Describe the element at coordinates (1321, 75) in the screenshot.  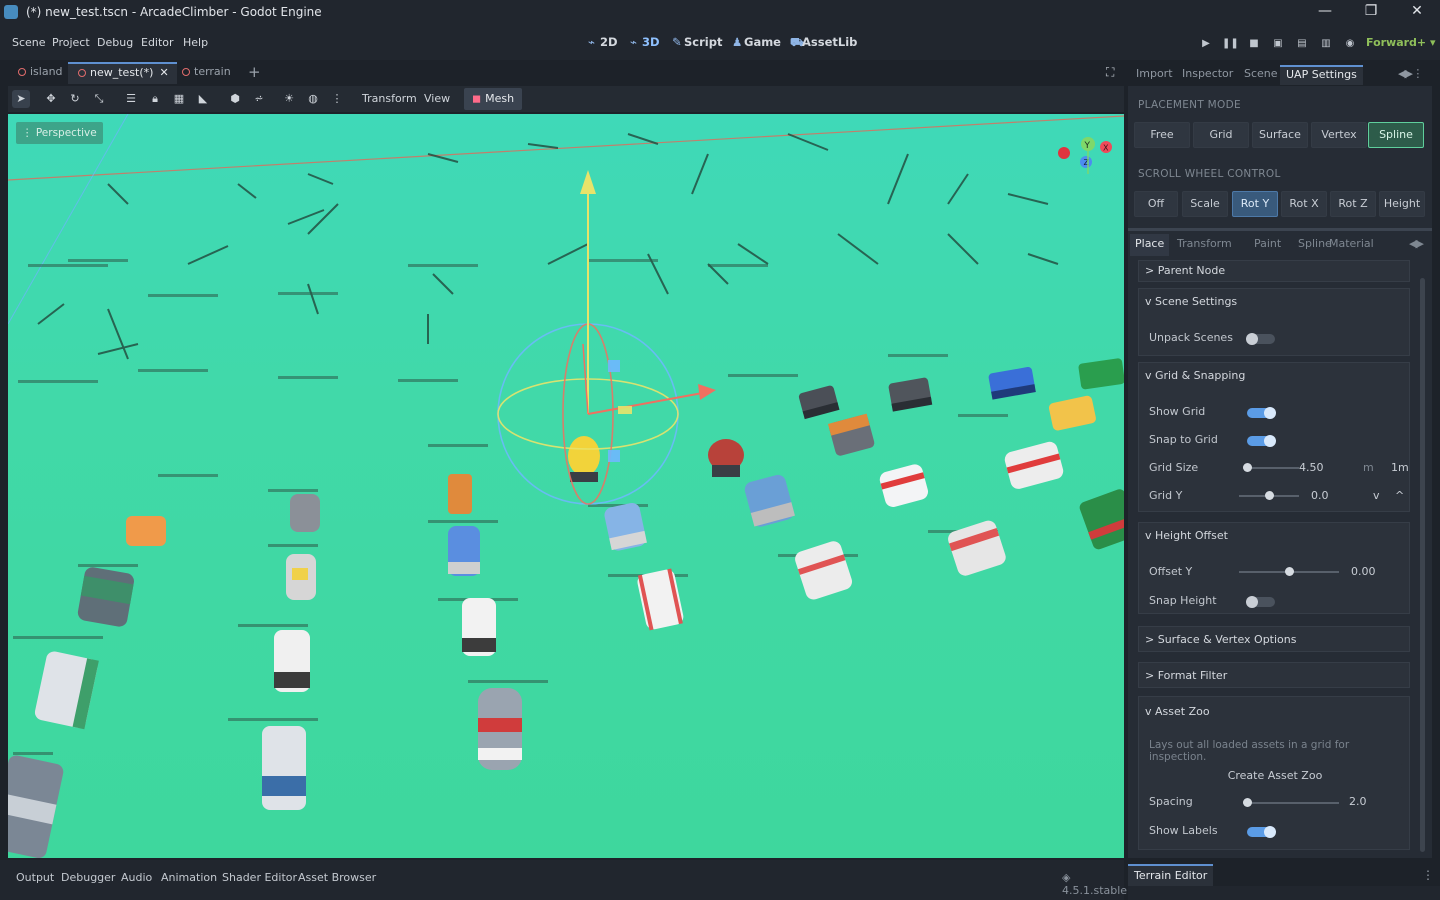
I see `tab-uap-settings: UAP Settings` at that location.